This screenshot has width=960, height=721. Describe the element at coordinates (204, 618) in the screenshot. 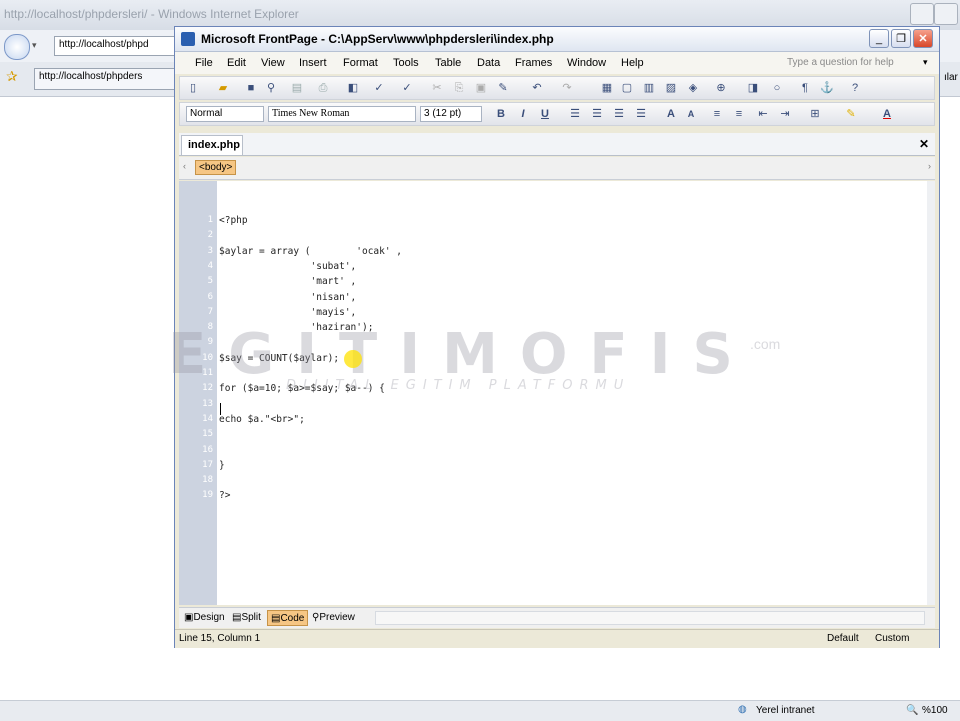

I see `view-tab-design: ▣Design` at that location.